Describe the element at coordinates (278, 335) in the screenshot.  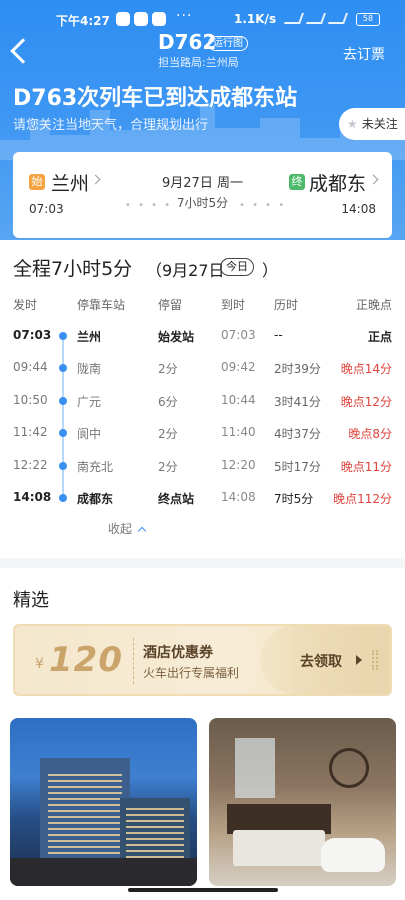
I see `elapsed-cell: --` at that location.